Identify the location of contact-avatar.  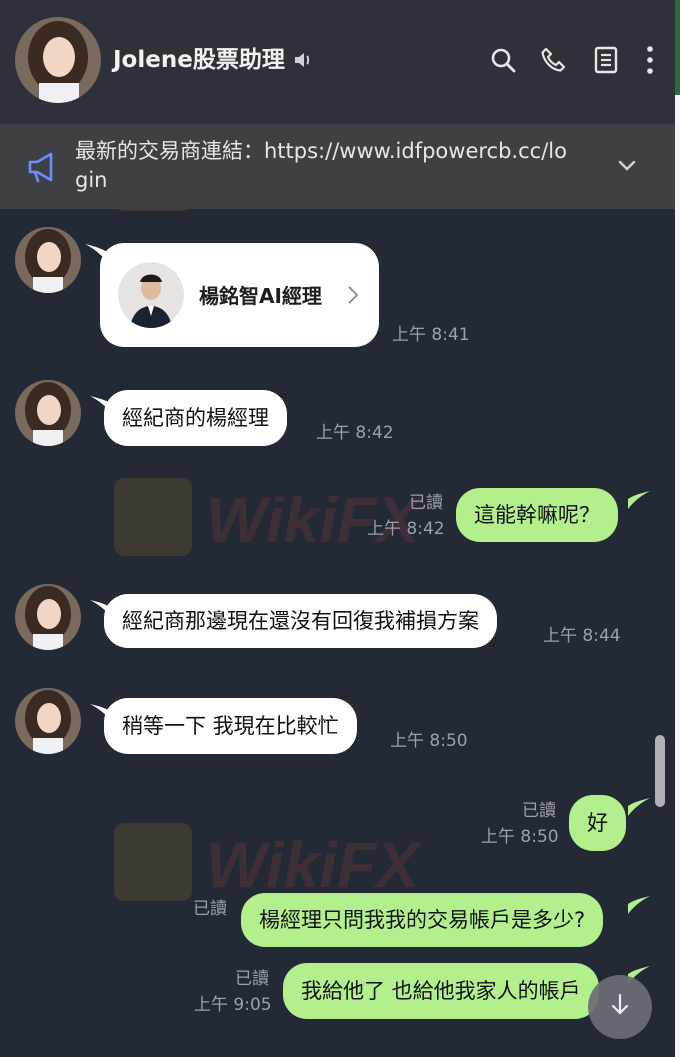
(58, 60).